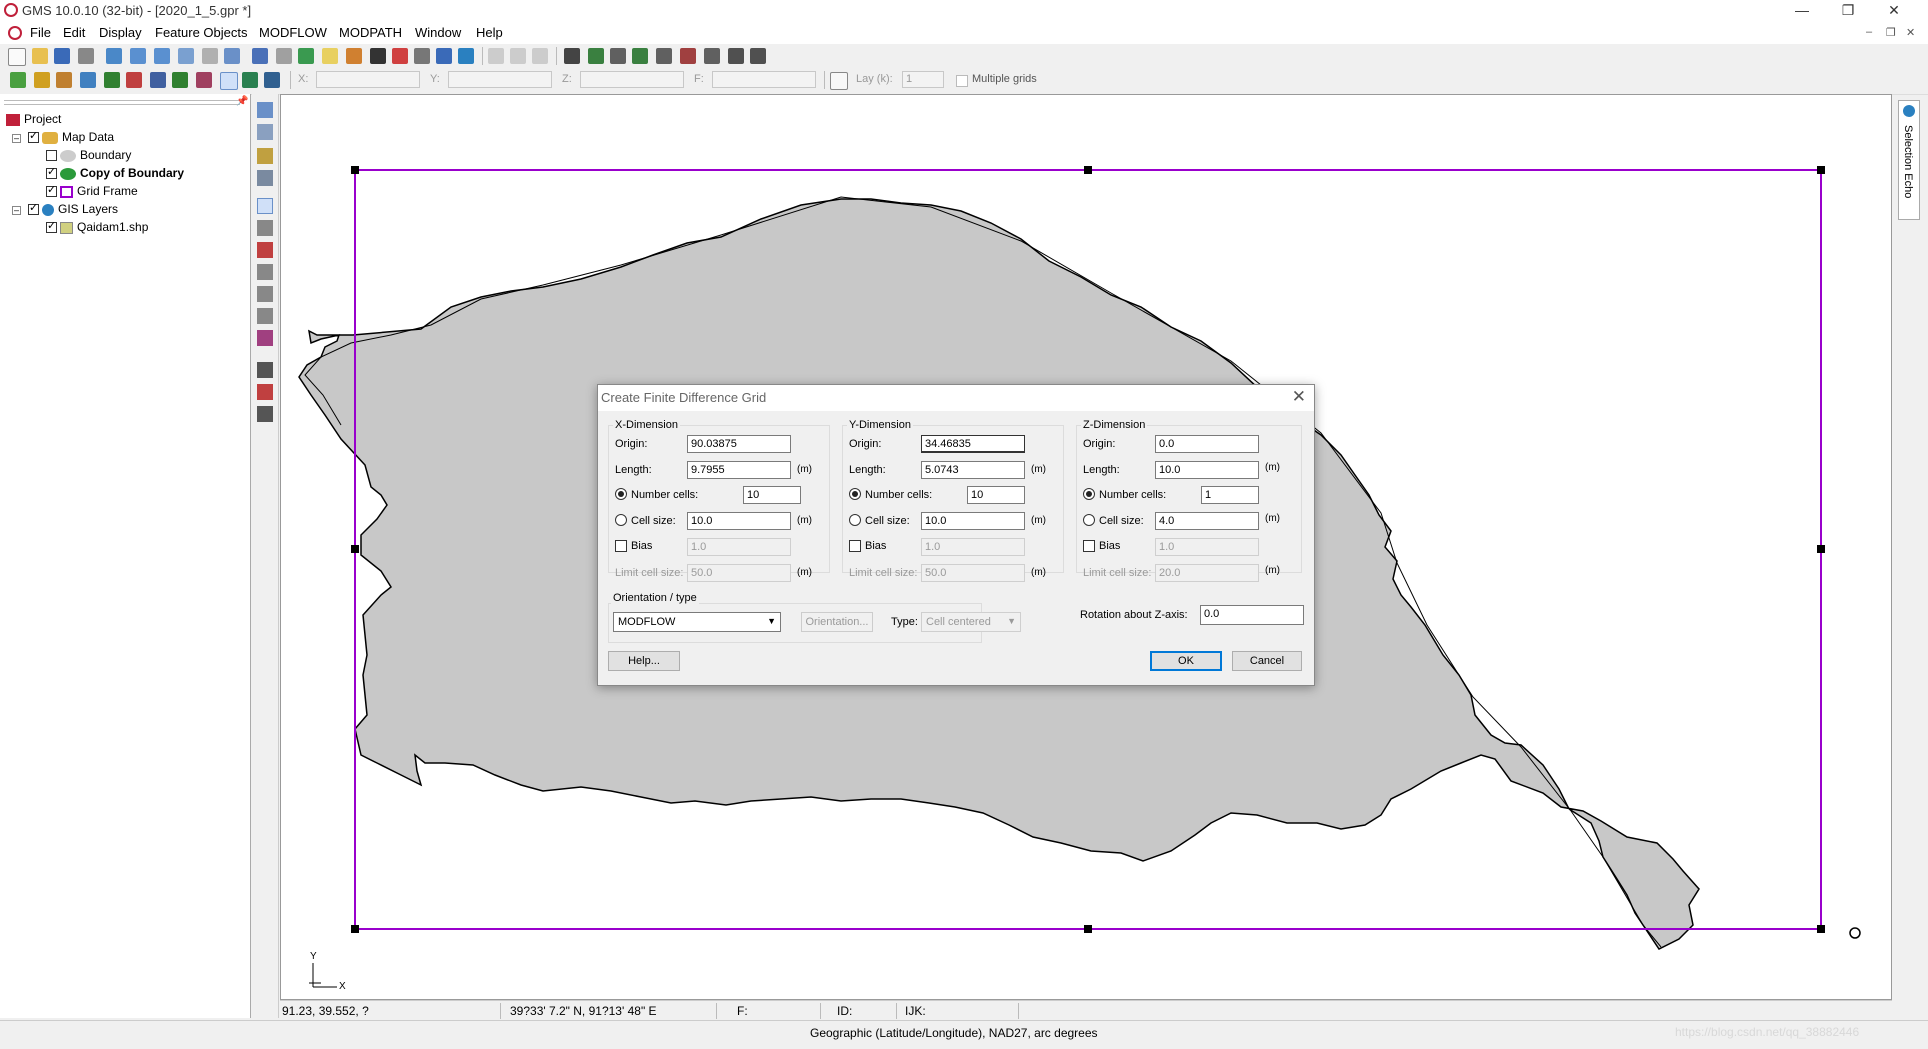  I want to click on menu-feature-objects: Feature Objects, so click(201, 32).